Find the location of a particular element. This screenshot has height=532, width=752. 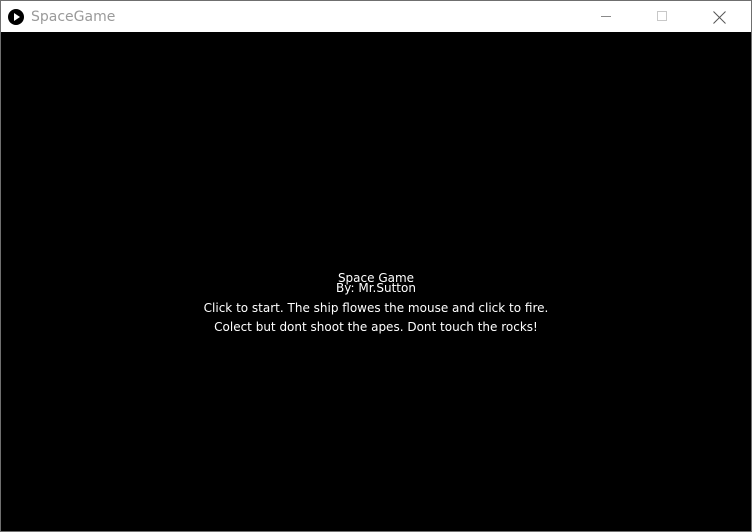

close-button is located at coordinates (720, 16).